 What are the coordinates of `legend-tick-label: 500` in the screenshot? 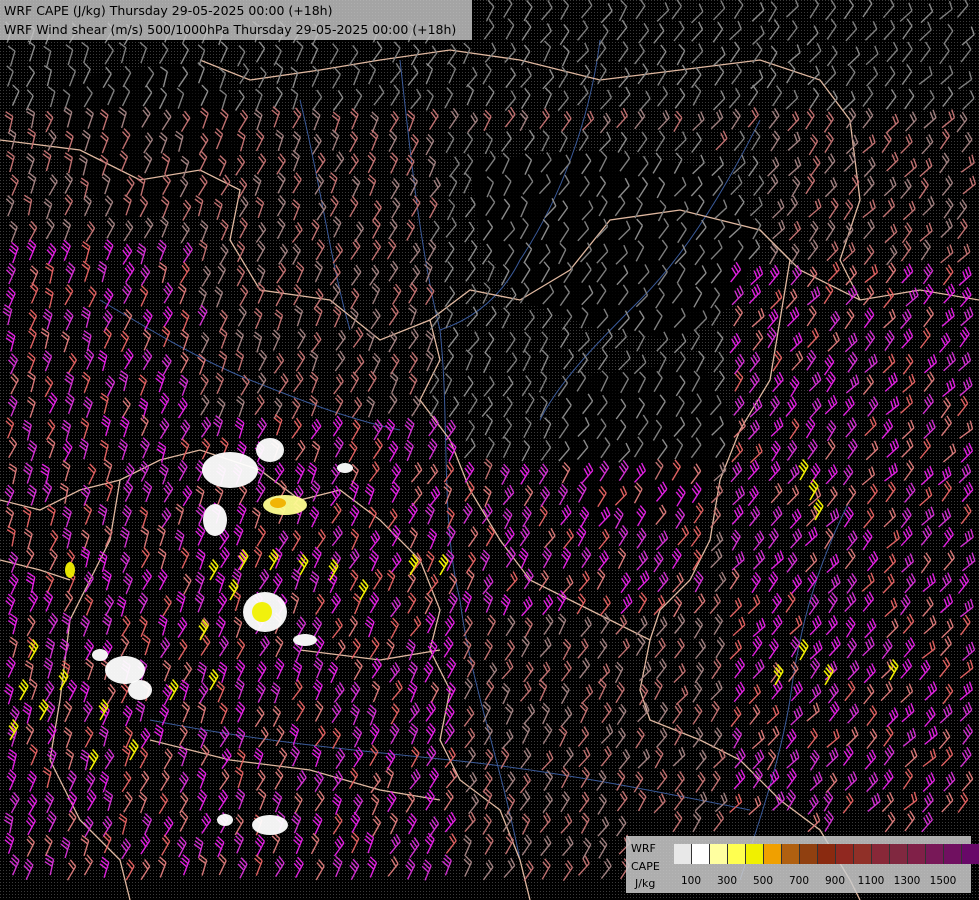 It's located at (763, 881).